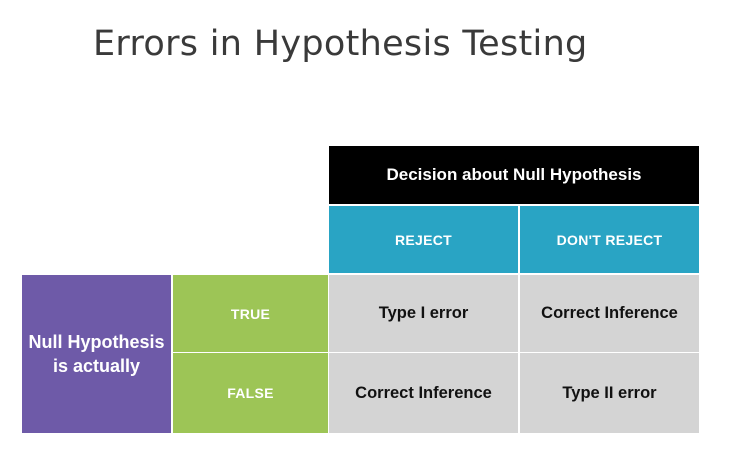 Image resolution: width=731 pixels, height=464 pixels. What do you see at coordinates (96, 354) in the screenshot?
I see `row-header-null-hypothesis: Null Hypothesis is actually` at bounding box center [96, 354].